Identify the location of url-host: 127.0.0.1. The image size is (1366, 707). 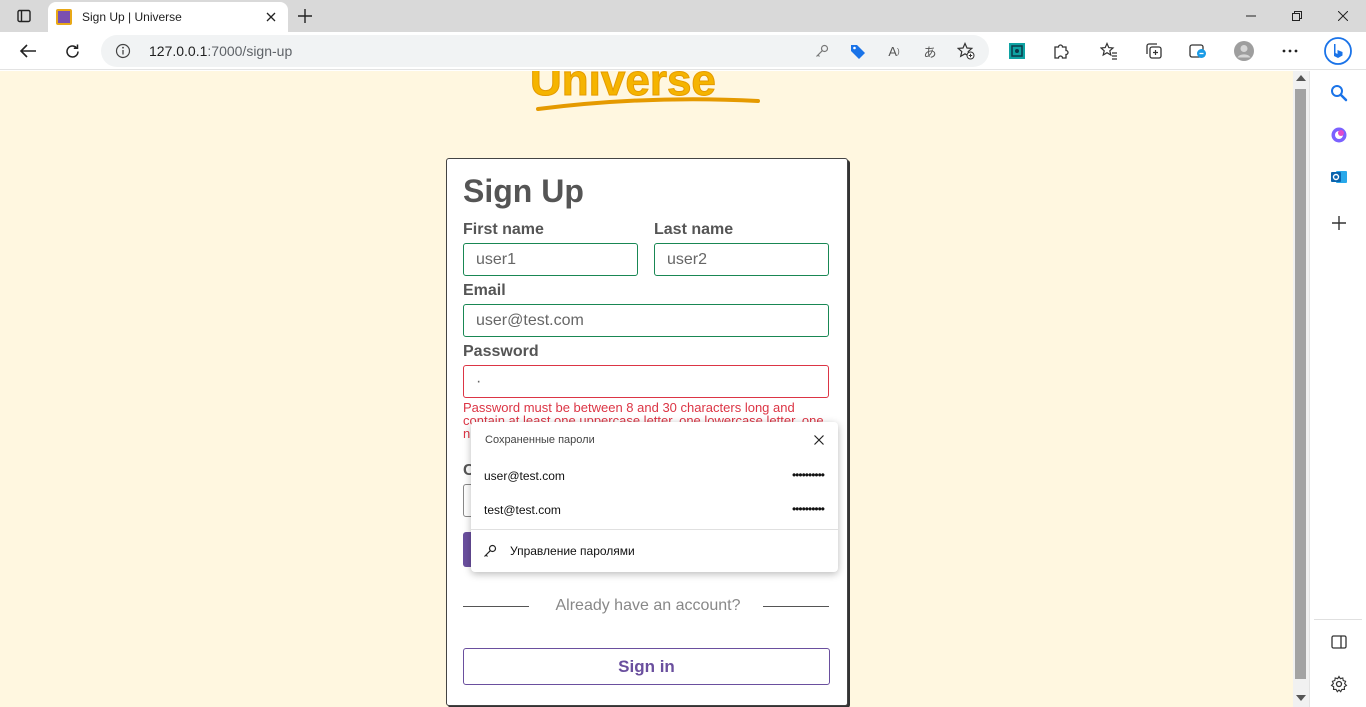
(178, 51).